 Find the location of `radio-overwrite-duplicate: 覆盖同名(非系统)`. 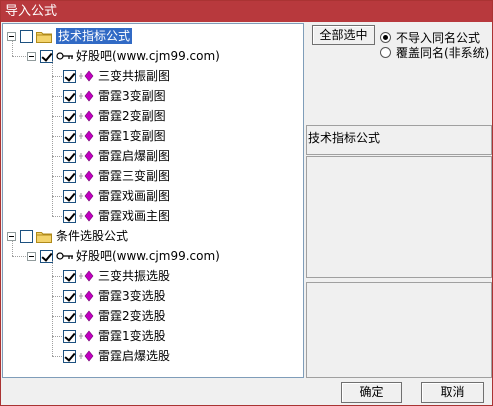

radio-overwrite-duplicate: 覆盖同名(非系统) is located at coordinates (434, 52).